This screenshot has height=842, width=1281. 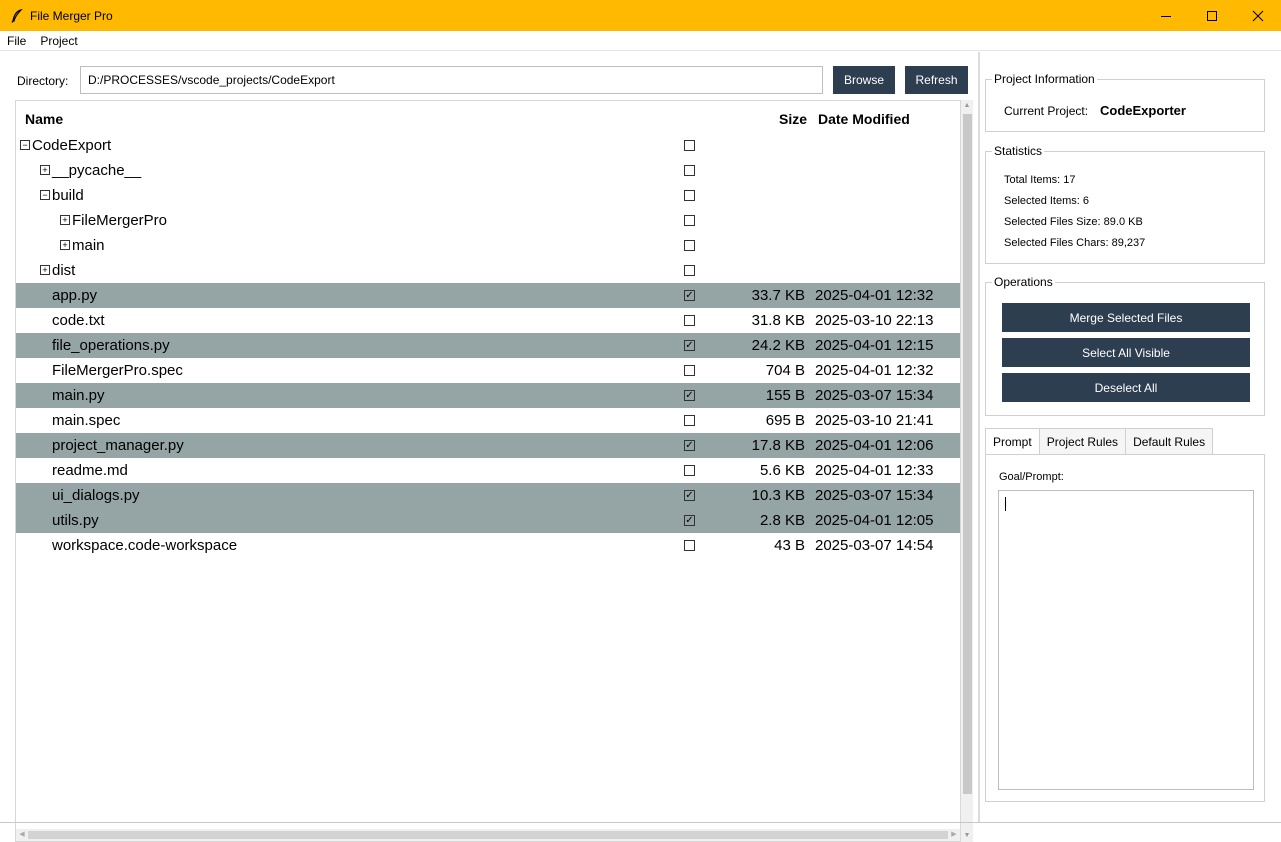 I want to click on tree-item-date: 2025-04-01 12:05, so click(x=874, y=520).